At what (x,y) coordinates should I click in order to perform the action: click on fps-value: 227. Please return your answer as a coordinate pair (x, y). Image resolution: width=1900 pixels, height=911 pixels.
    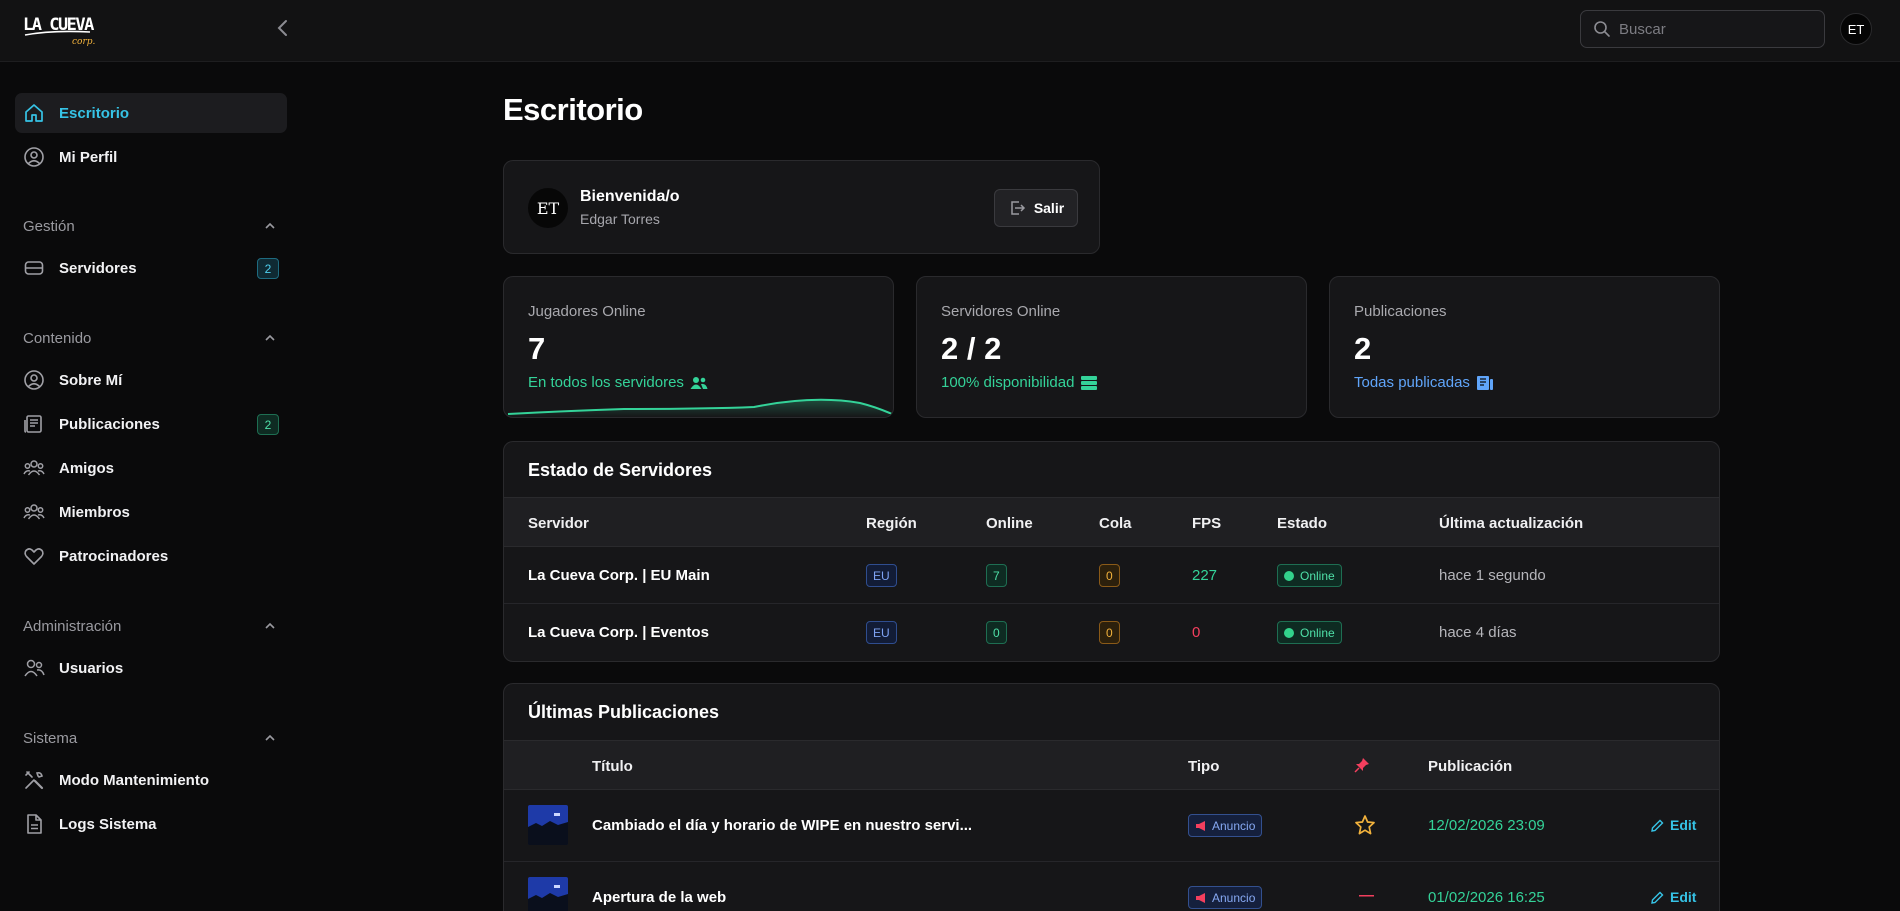
    Looking at the image, I should click on (1205, 575).